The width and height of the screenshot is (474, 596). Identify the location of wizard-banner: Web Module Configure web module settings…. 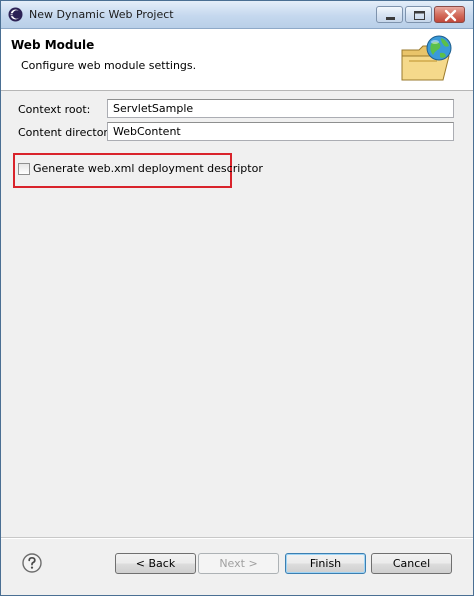
(237, 60).